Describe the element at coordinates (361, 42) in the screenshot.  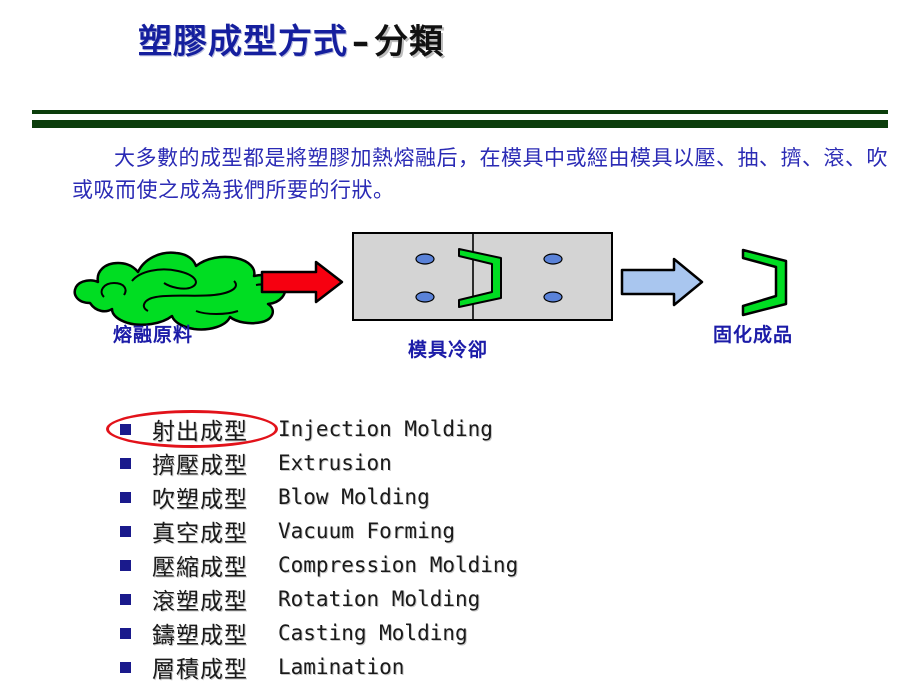
I see `page-title-dash: –` at that location.